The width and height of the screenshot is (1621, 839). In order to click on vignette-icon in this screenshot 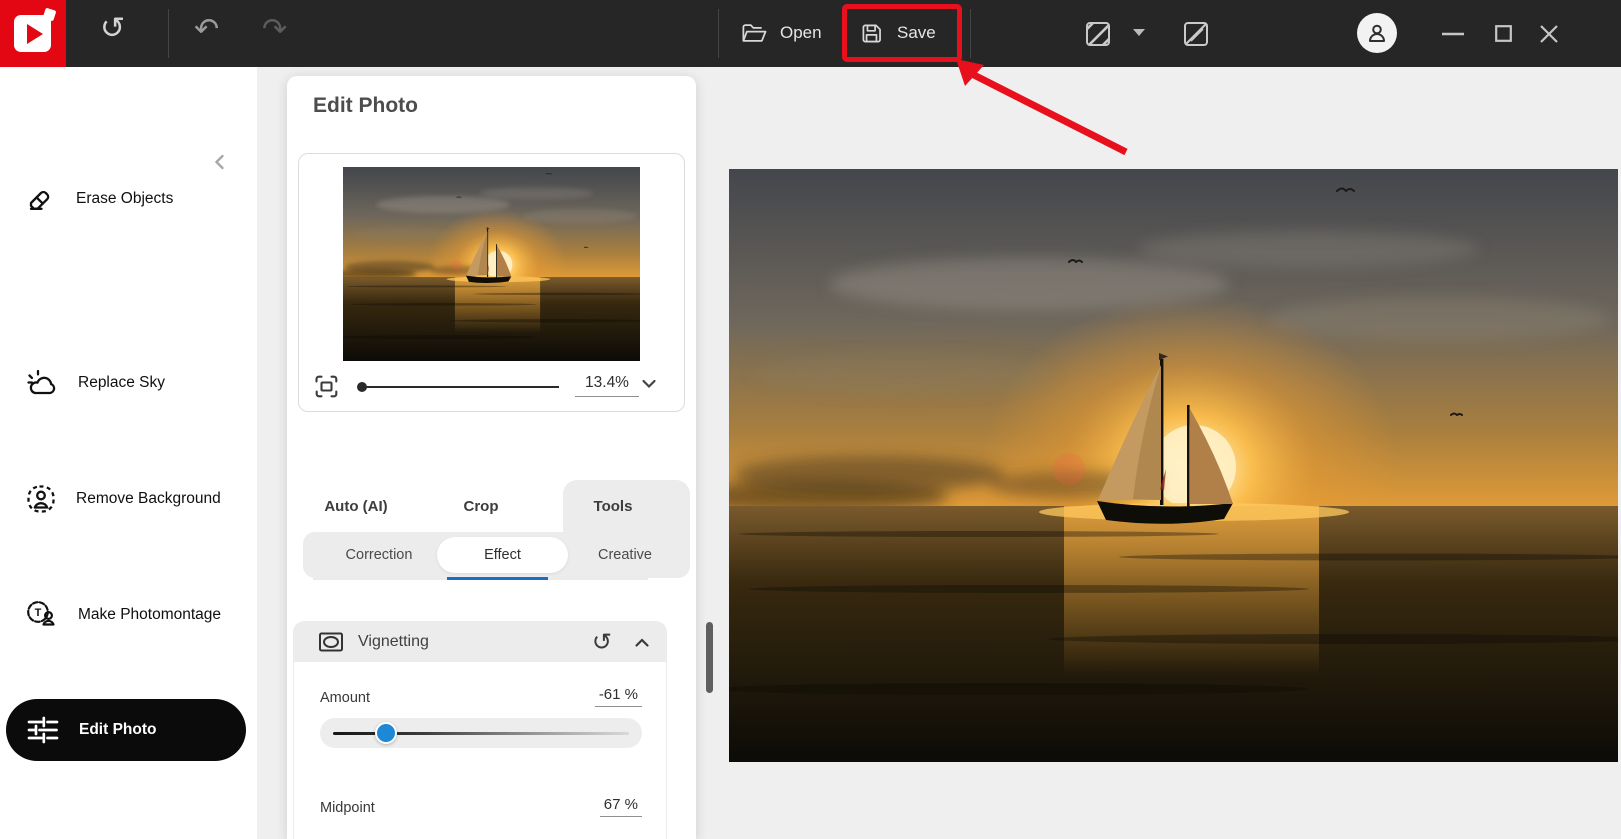, I will do `click(331, 642)`.